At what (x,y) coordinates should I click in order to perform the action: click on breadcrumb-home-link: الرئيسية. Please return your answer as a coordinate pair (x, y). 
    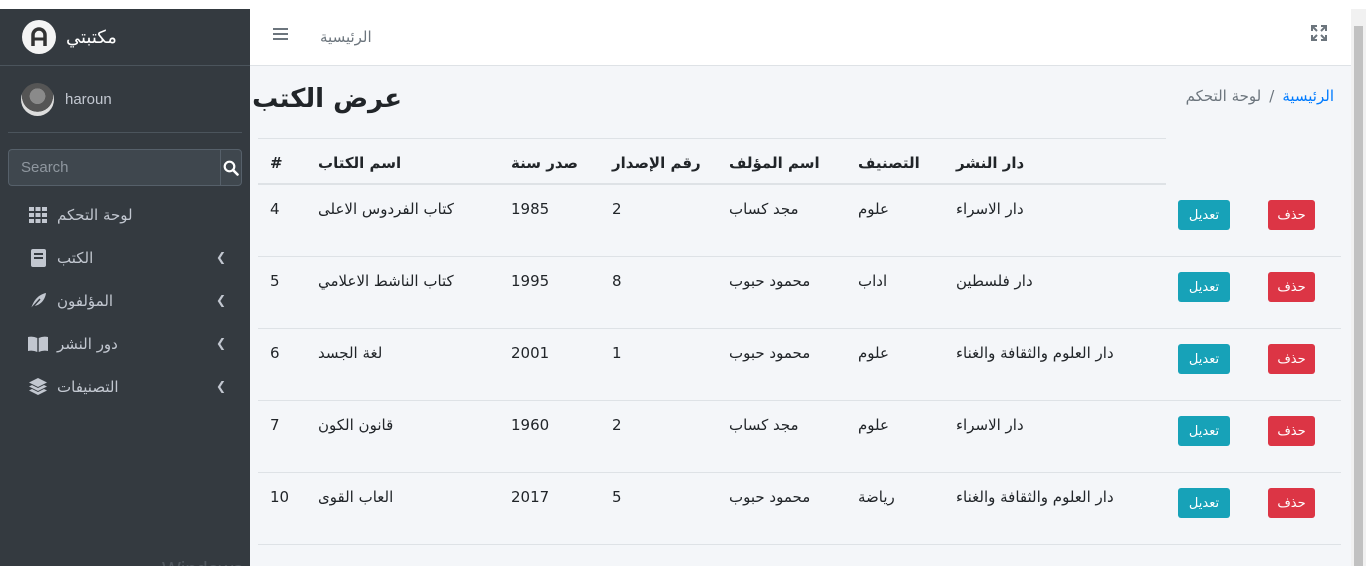
    Looking at the image, I should click on (1308, 96).